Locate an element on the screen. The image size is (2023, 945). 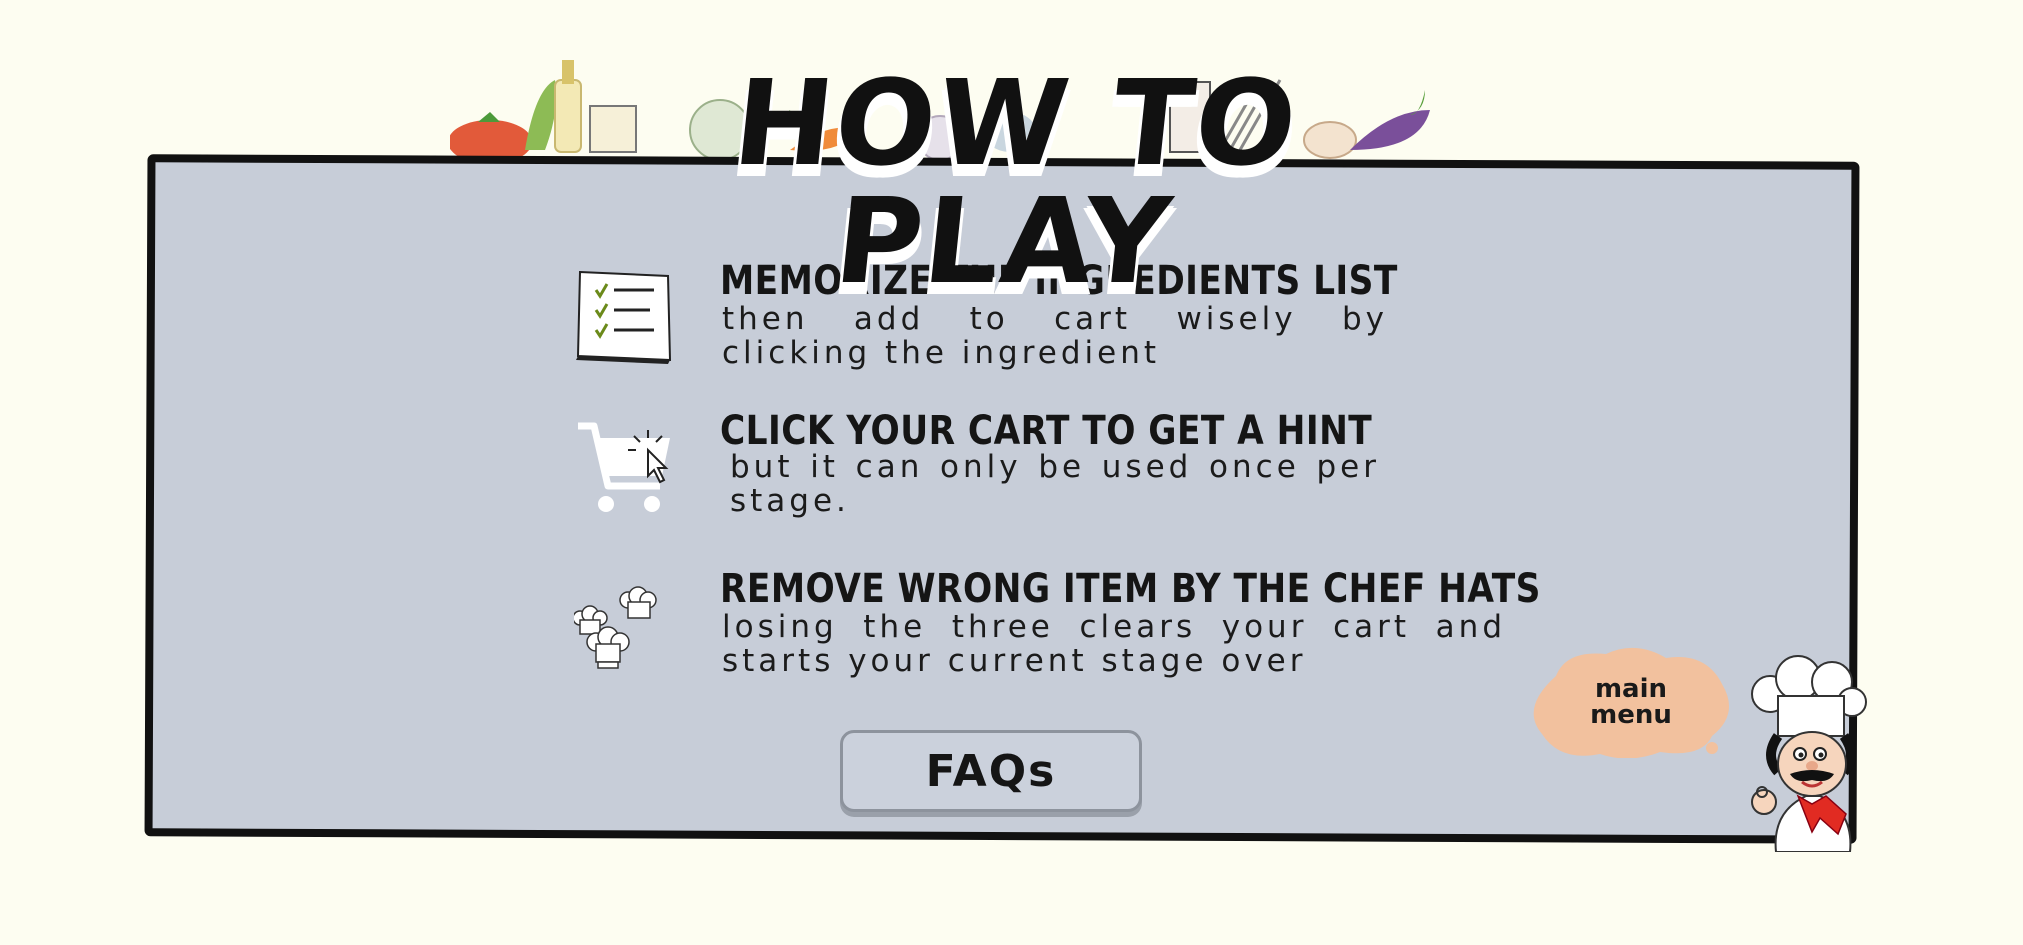
chef-hats-icon is located at coordinates (615, 627).